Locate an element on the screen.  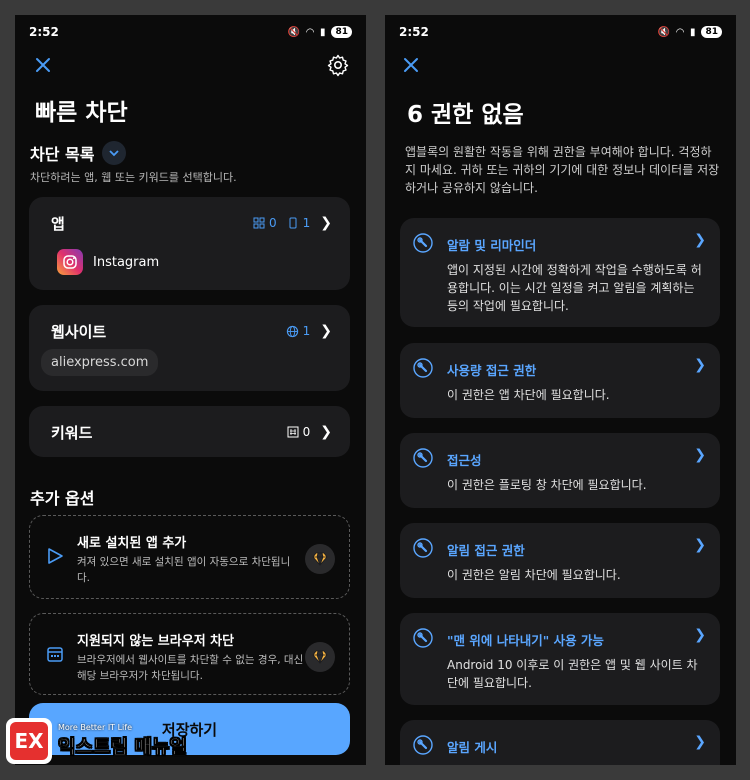
logo-mark: EX is located at coordinates (29, 741).